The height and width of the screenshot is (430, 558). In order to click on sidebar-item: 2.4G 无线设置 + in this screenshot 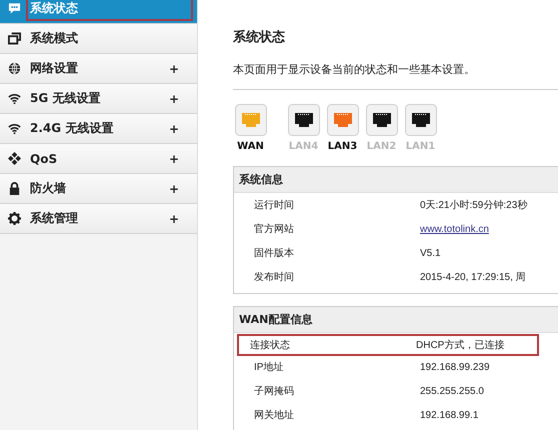, I will do `click(98, 129)`.